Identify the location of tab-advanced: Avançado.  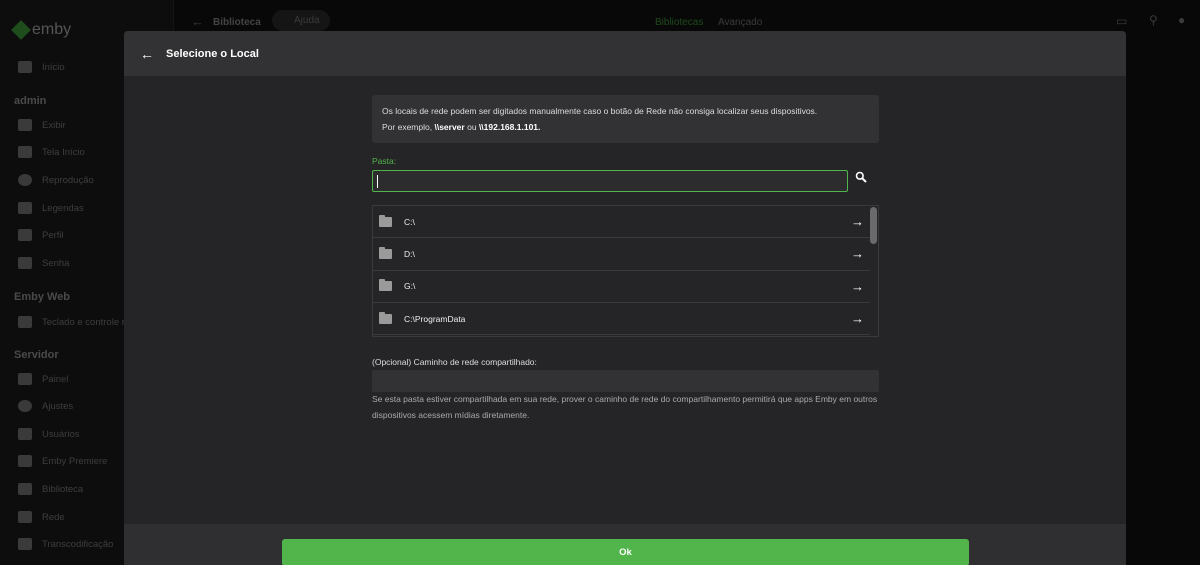
(740, 22).